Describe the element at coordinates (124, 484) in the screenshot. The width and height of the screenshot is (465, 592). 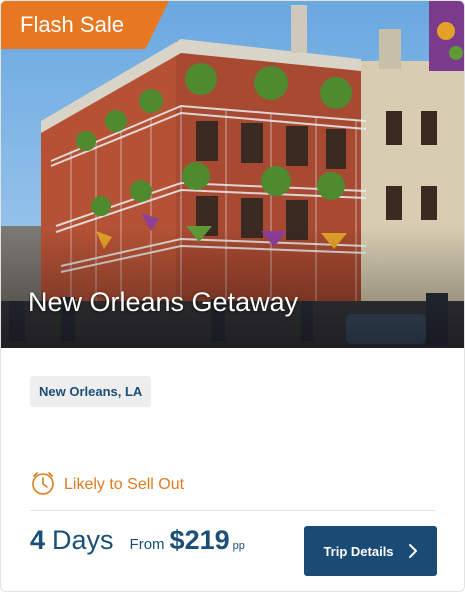
I see `availability-label: Likely to Sell Out` at that location.